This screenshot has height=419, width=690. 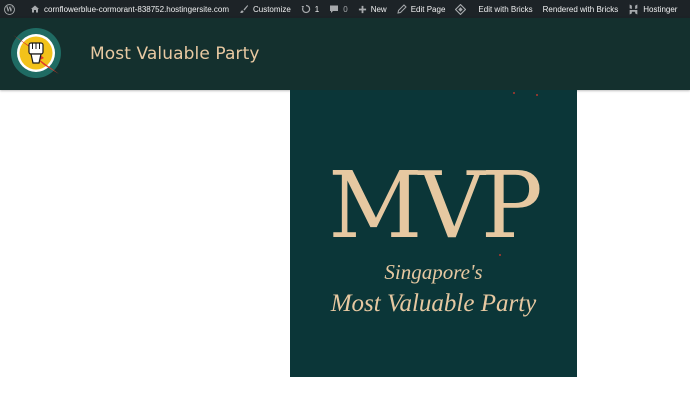 I want to click on comments-button: 0, so click(x=338, y=9).